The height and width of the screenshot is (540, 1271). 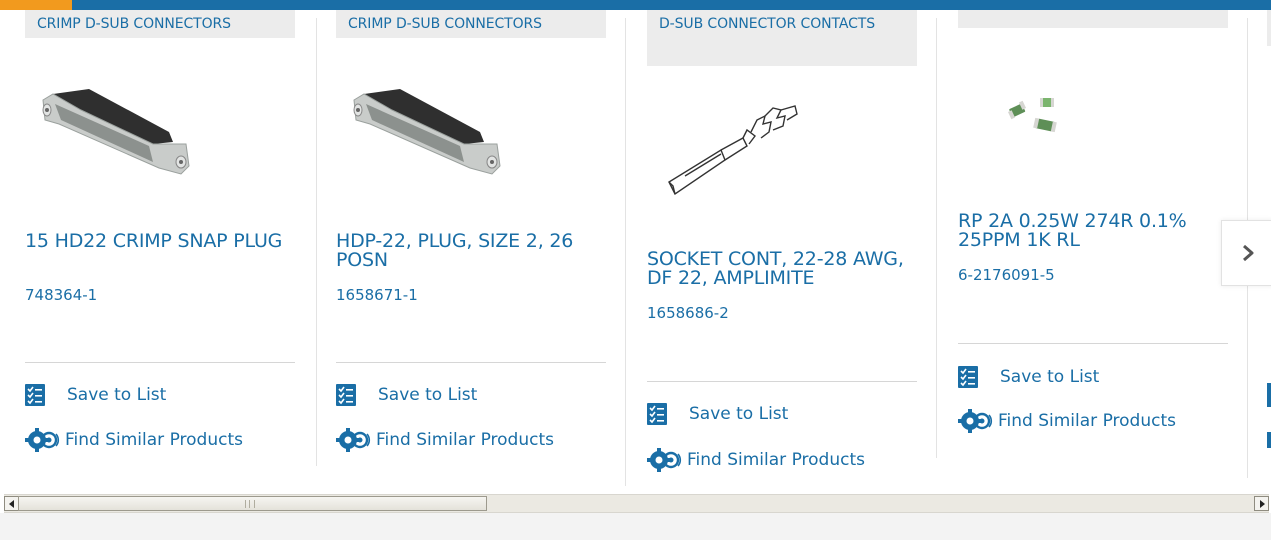 What do you see at coordinates (782, 38) in the screenshot?
I see `product-category: D-SUB CONNECTOR CONTACTS` at bounding box center [782, 38].